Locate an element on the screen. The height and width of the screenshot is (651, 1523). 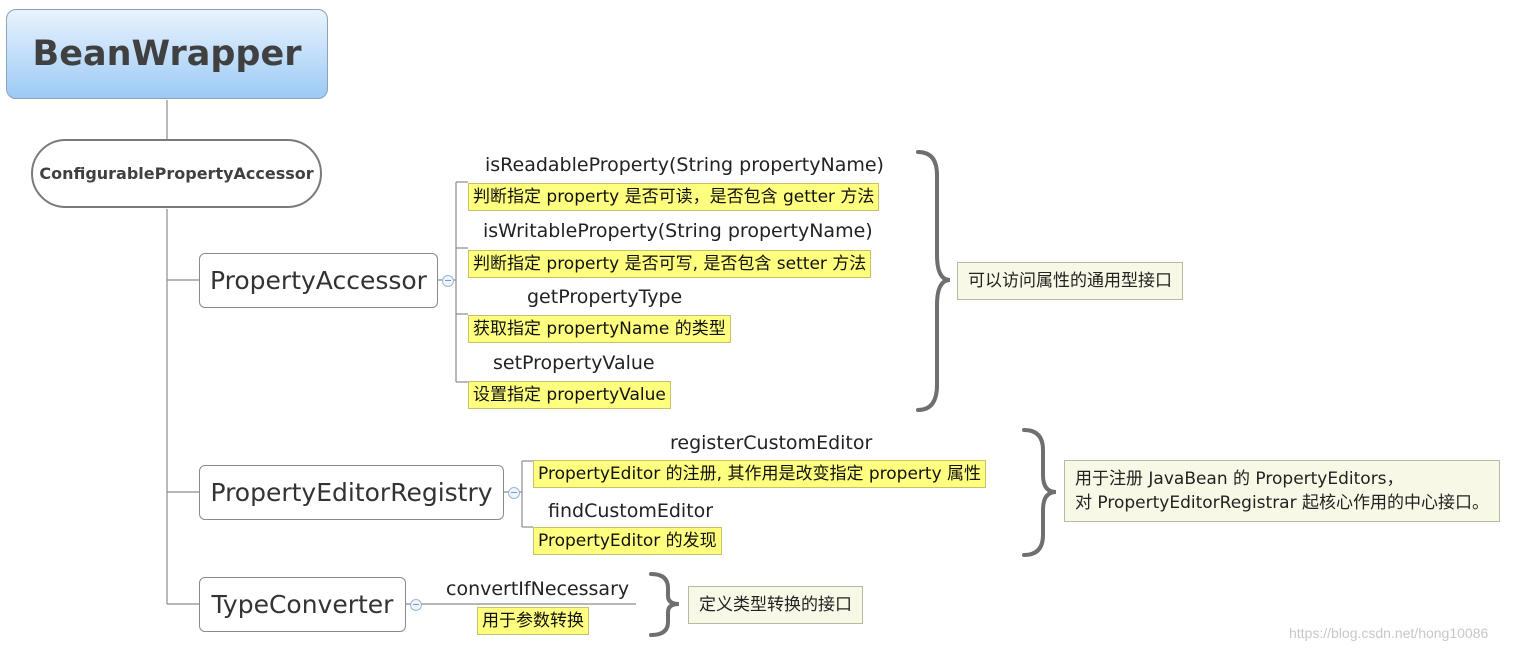
note-get-property-type: 获取指定 propertyName 的类型 is located at coordinates (599, 329).